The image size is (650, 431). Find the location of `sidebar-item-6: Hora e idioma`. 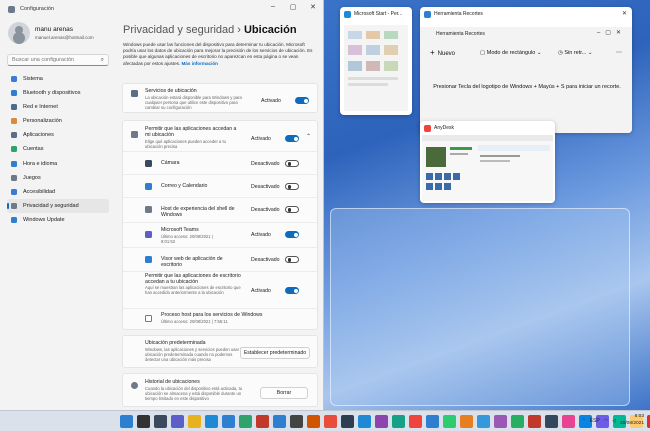

sidebar-item-6: Hora e idioma is located at coordinates (58, 164).